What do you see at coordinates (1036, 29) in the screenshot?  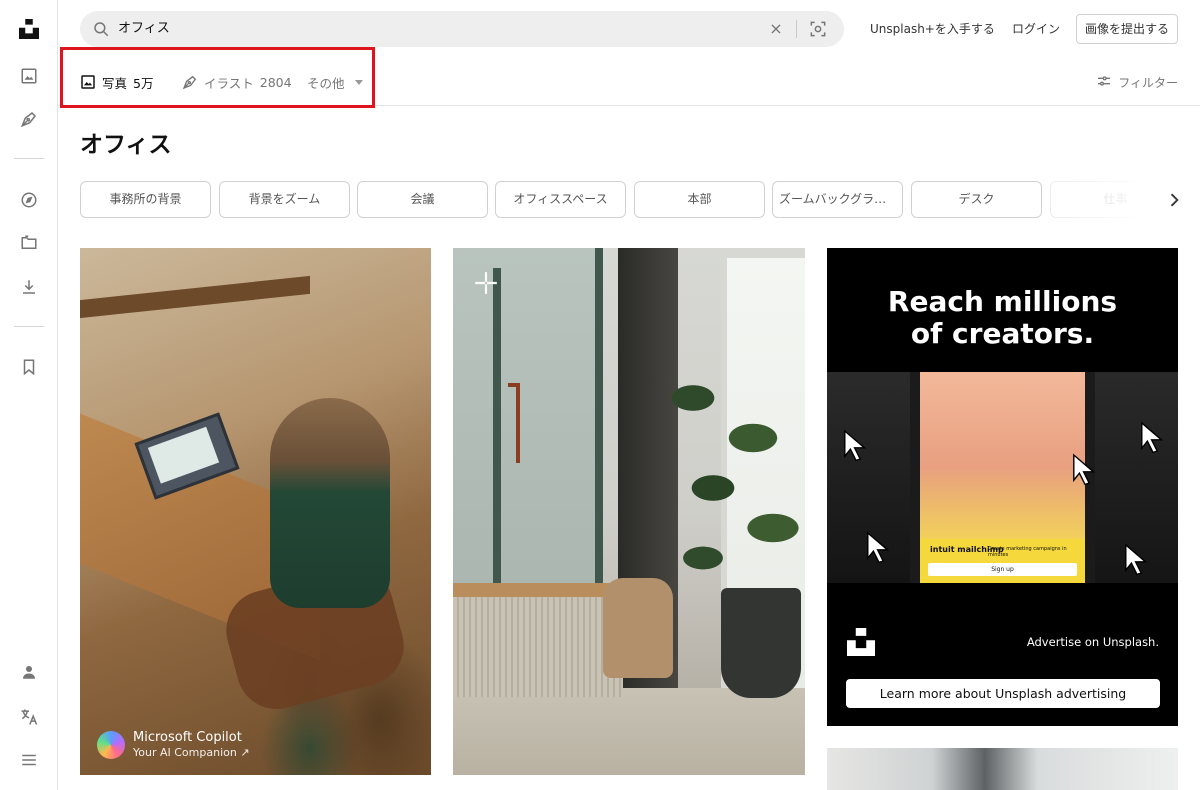 I see `login-link: ログイン` at bounding box center [1036, 29].